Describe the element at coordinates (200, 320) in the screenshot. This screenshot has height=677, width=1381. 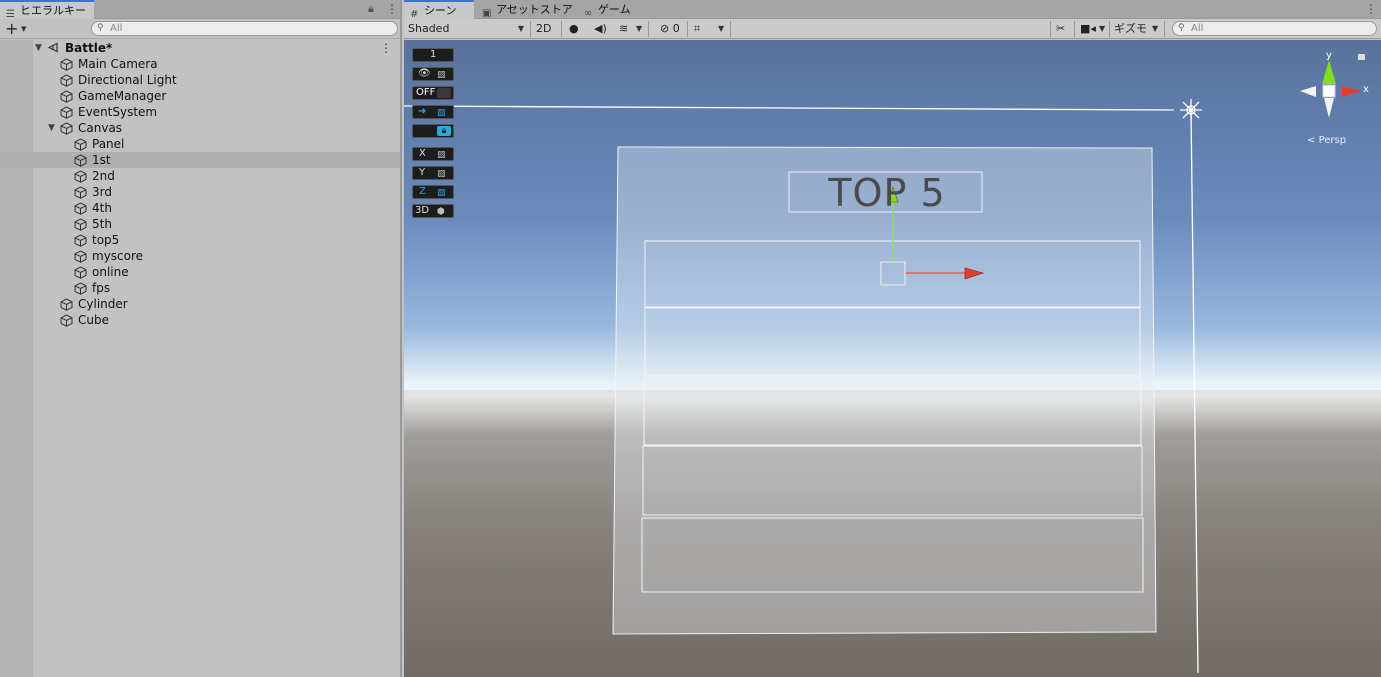
I see `hierarchy-item: Cube` at that location.